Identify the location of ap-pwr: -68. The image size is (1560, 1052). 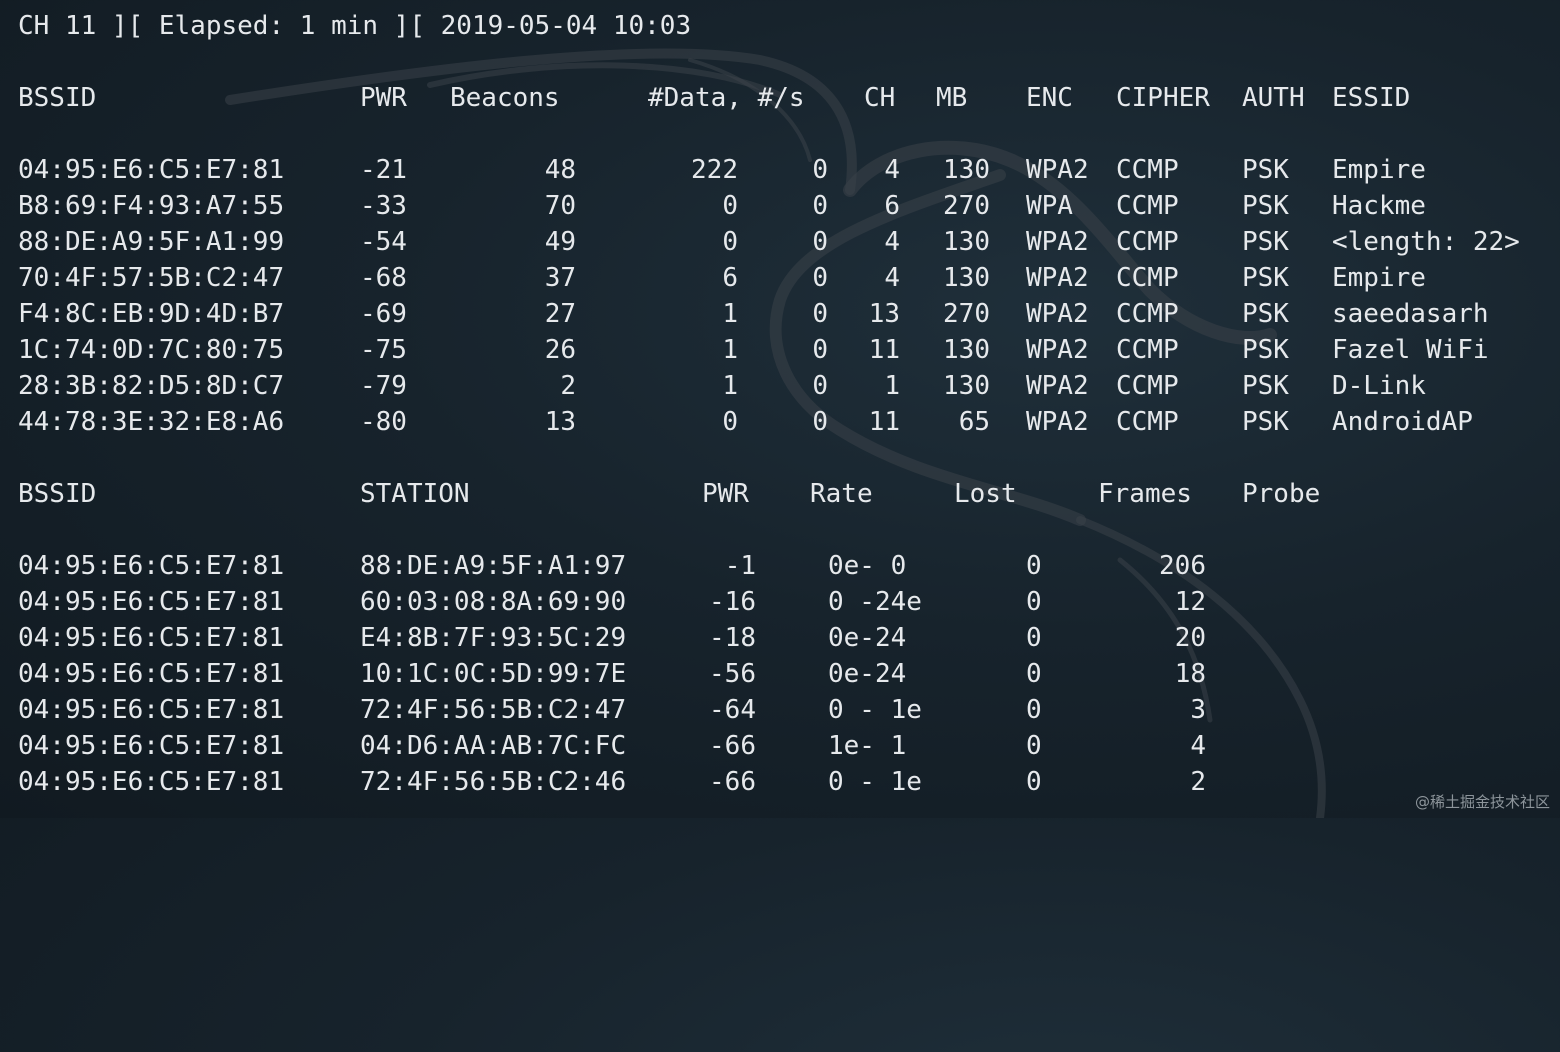
(383, 278).